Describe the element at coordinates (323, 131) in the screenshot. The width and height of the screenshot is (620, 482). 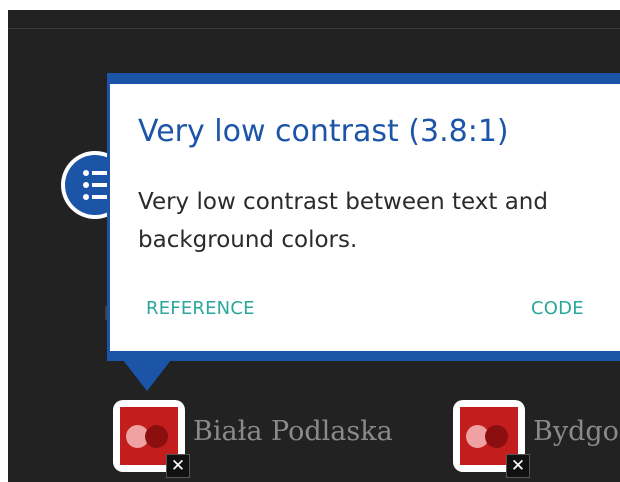
I see `popup-title: Very low contrast (3.8:1)` at that location.